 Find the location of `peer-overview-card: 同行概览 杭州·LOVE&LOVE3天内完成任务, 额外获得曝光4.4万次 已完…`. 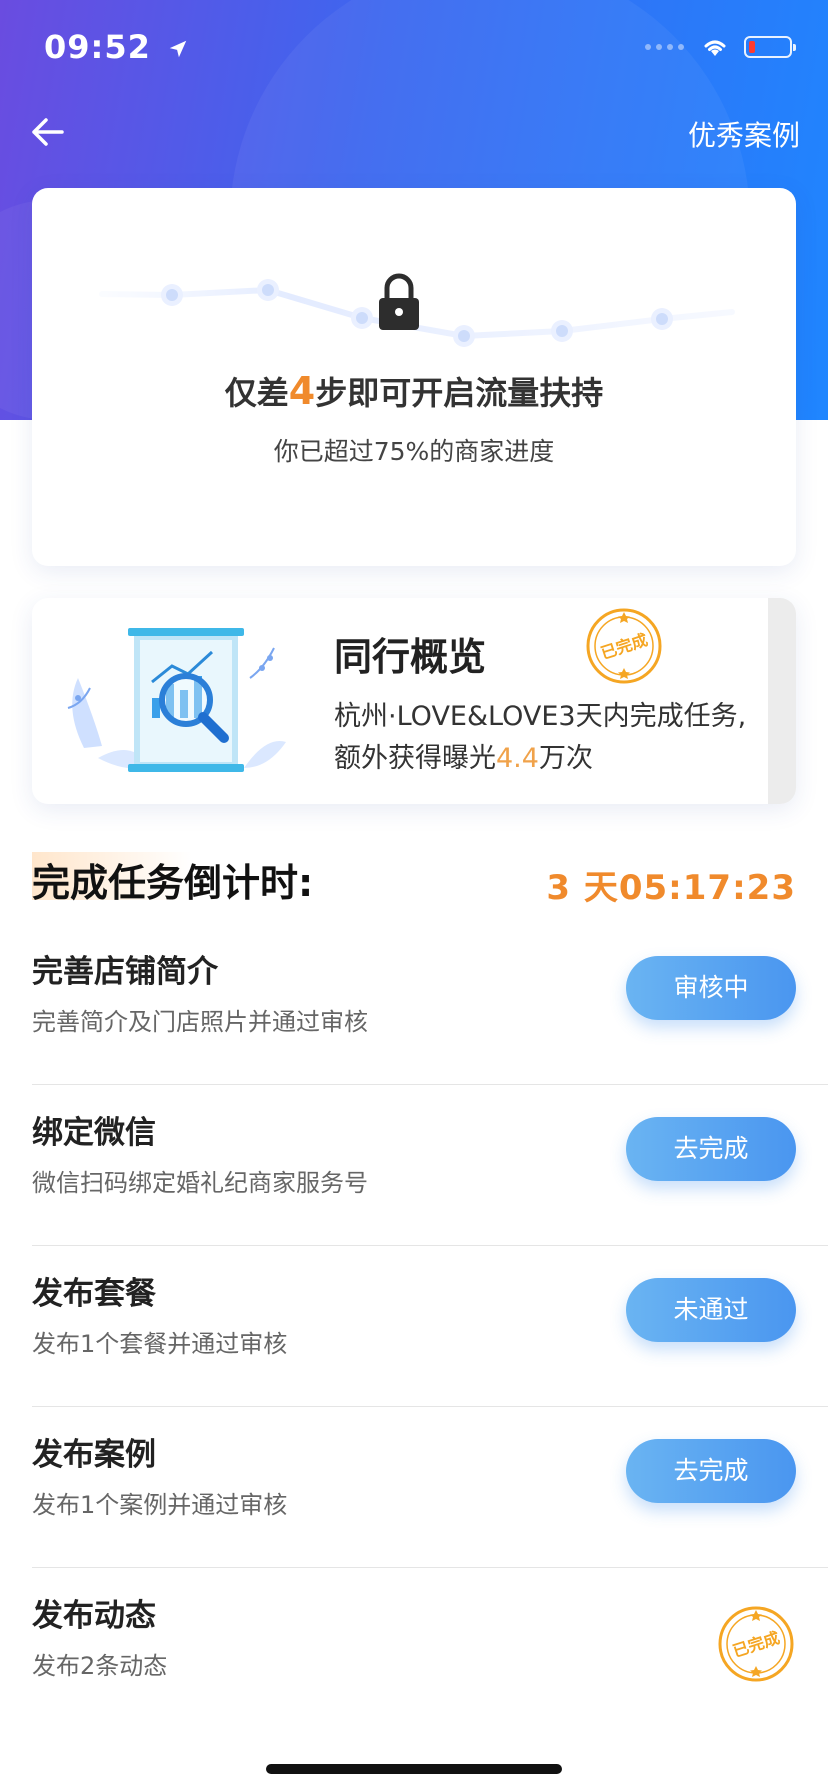

peer-overview-card: 同行概览 杭州·LOVE&LOVE3天内完成任务, 额外获得曝光4.4万次 已完… is located at coordinates (414, 701).